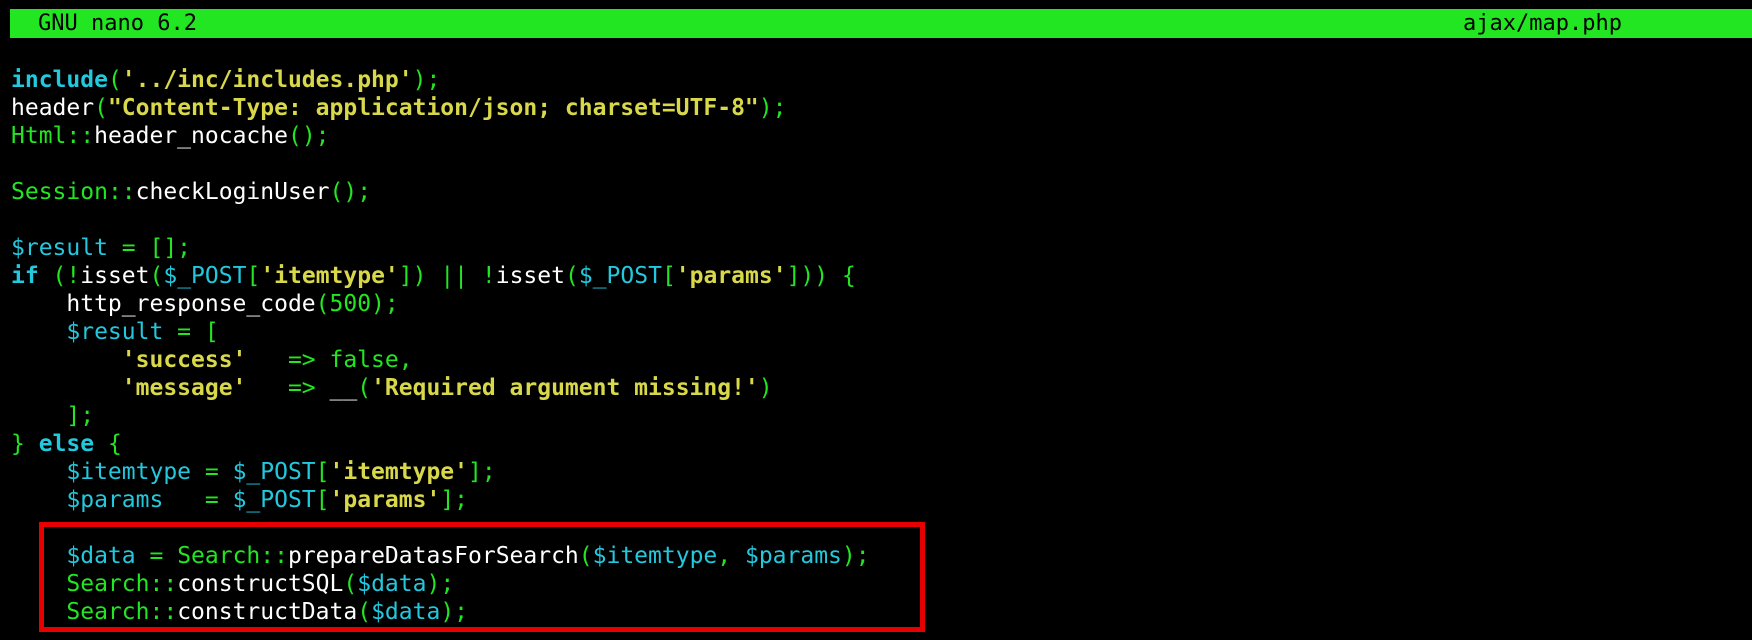 The width and height of the screenshot is (1752, 640). Describe the element at coordinates (115, 500) in the screenshot. I see `code-token: $params` at that location.